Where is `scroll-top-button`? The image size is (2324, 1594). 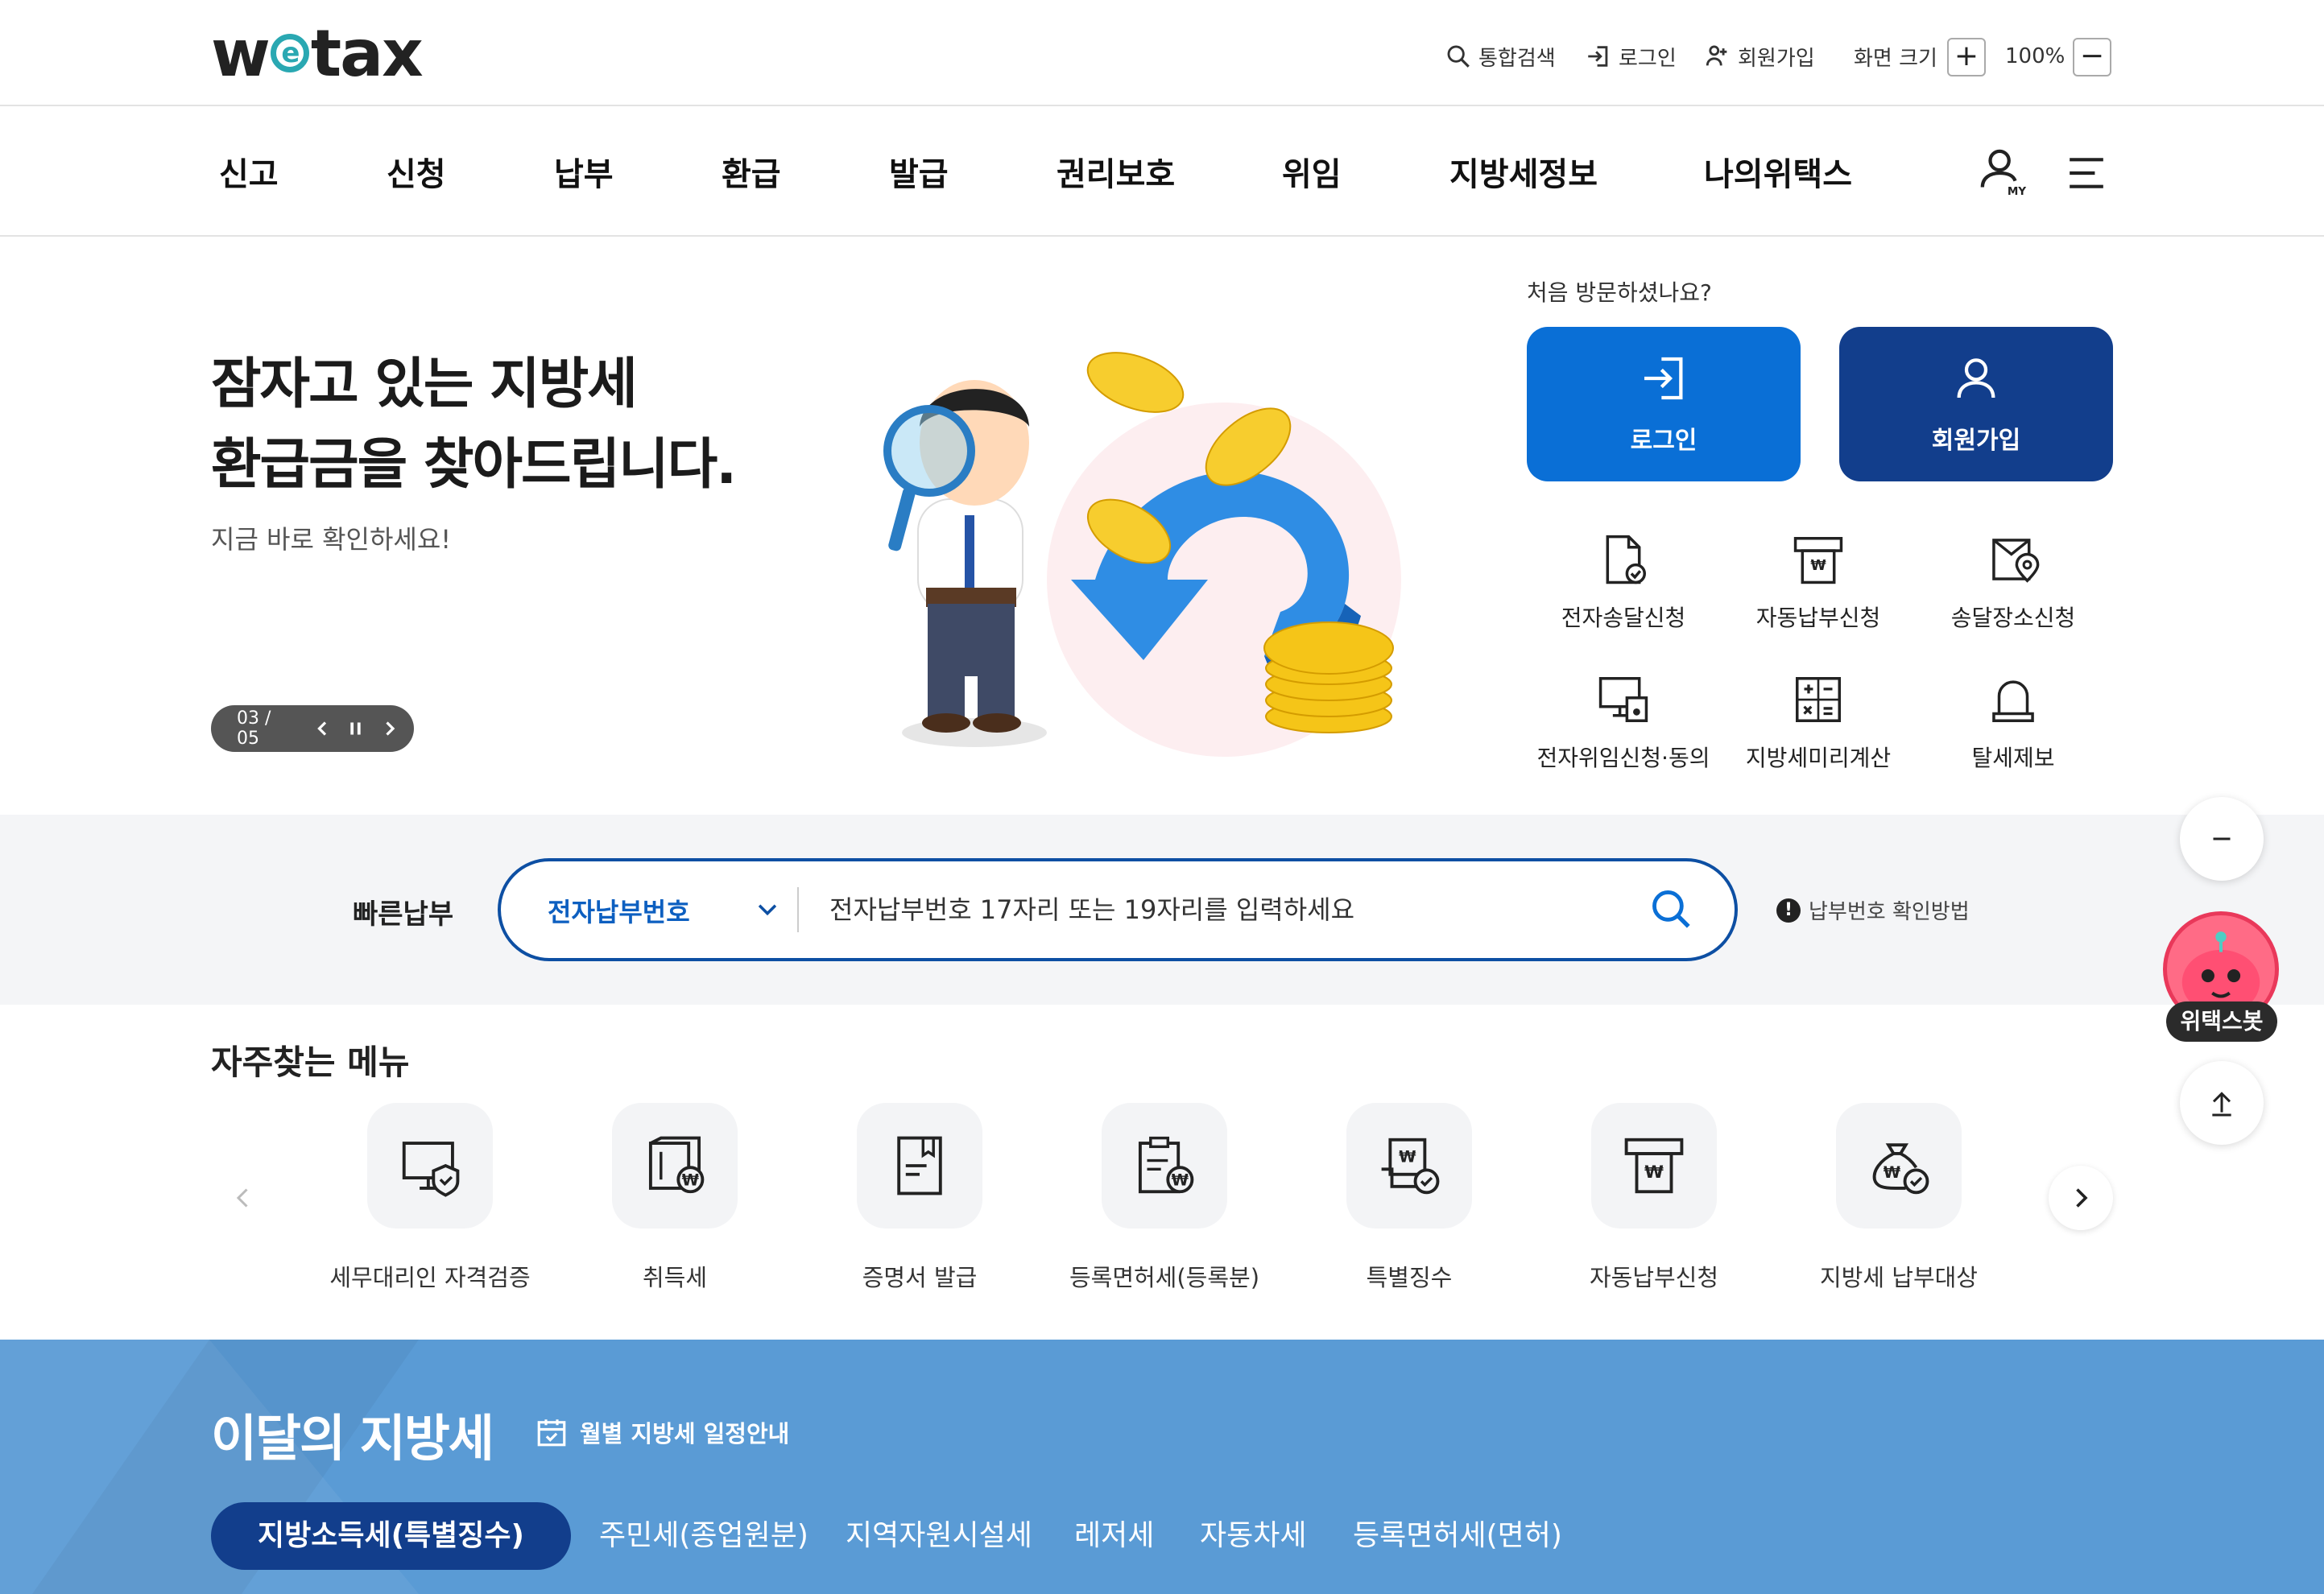 scroll-top-button is located at coordinates (2222, 1103).